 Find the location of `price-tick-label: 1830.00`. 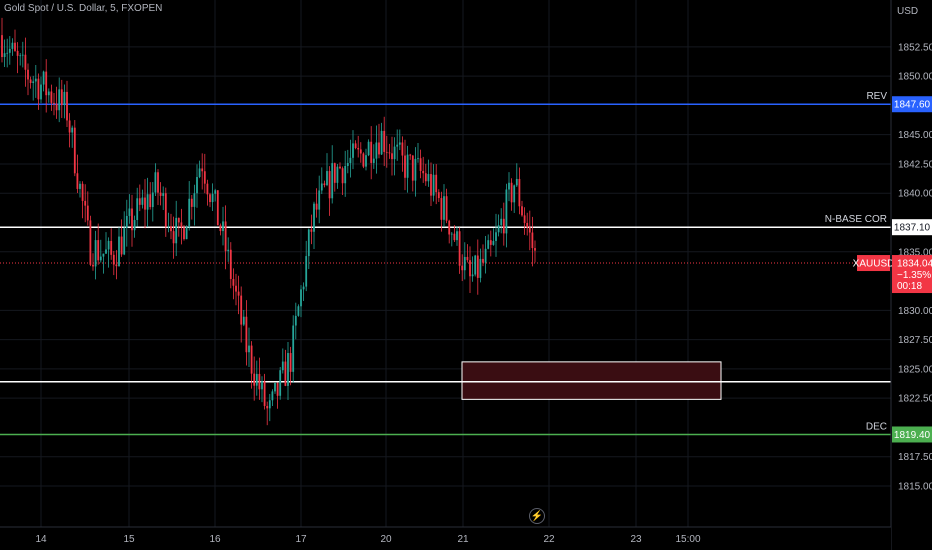

price-tick-label: 1830.00 is located at coordinates (915, 311).